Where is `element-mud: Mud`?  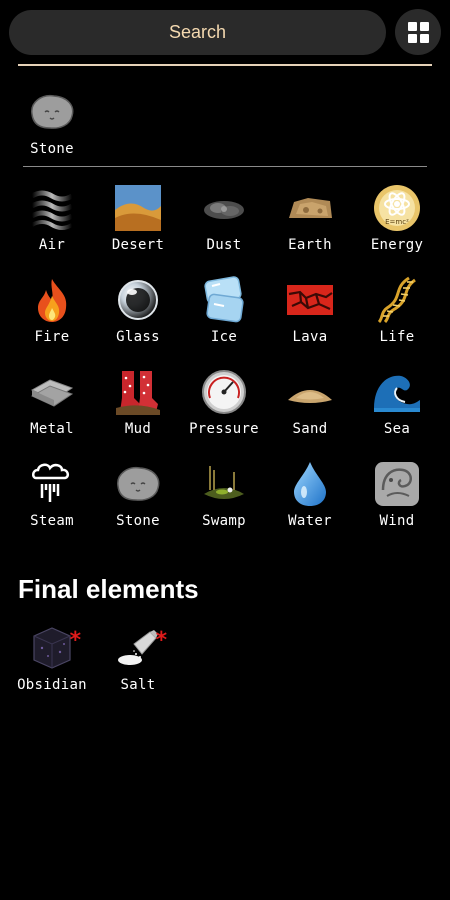
element-mud: Mud is located at coordinates (138, 402).